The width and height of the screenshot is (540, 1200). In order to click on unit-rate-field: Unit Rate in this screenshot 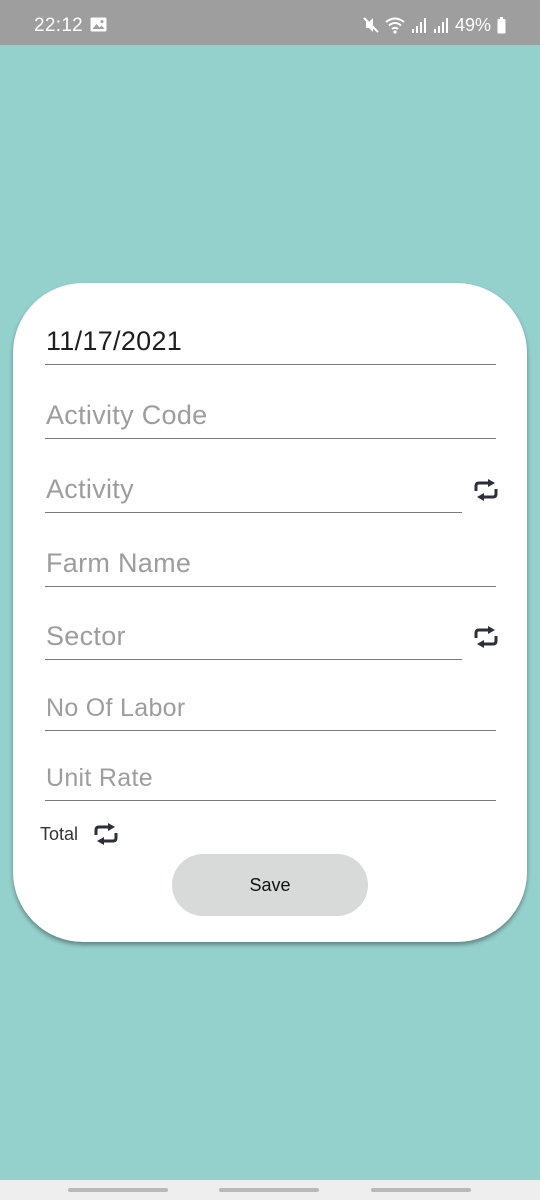, I will do `click(270, 774)`.